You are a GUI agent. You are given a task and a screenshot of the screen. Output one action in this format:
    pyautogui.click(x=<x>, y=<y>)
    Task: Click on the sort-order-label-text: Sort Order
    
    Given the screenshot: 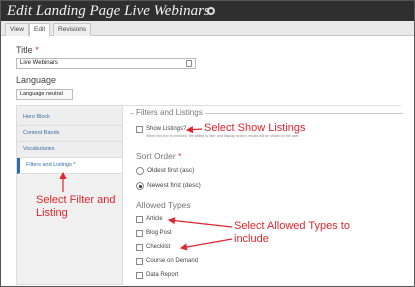 What is the action you would take?
    pyautogui.click(x=156, y=156)
    